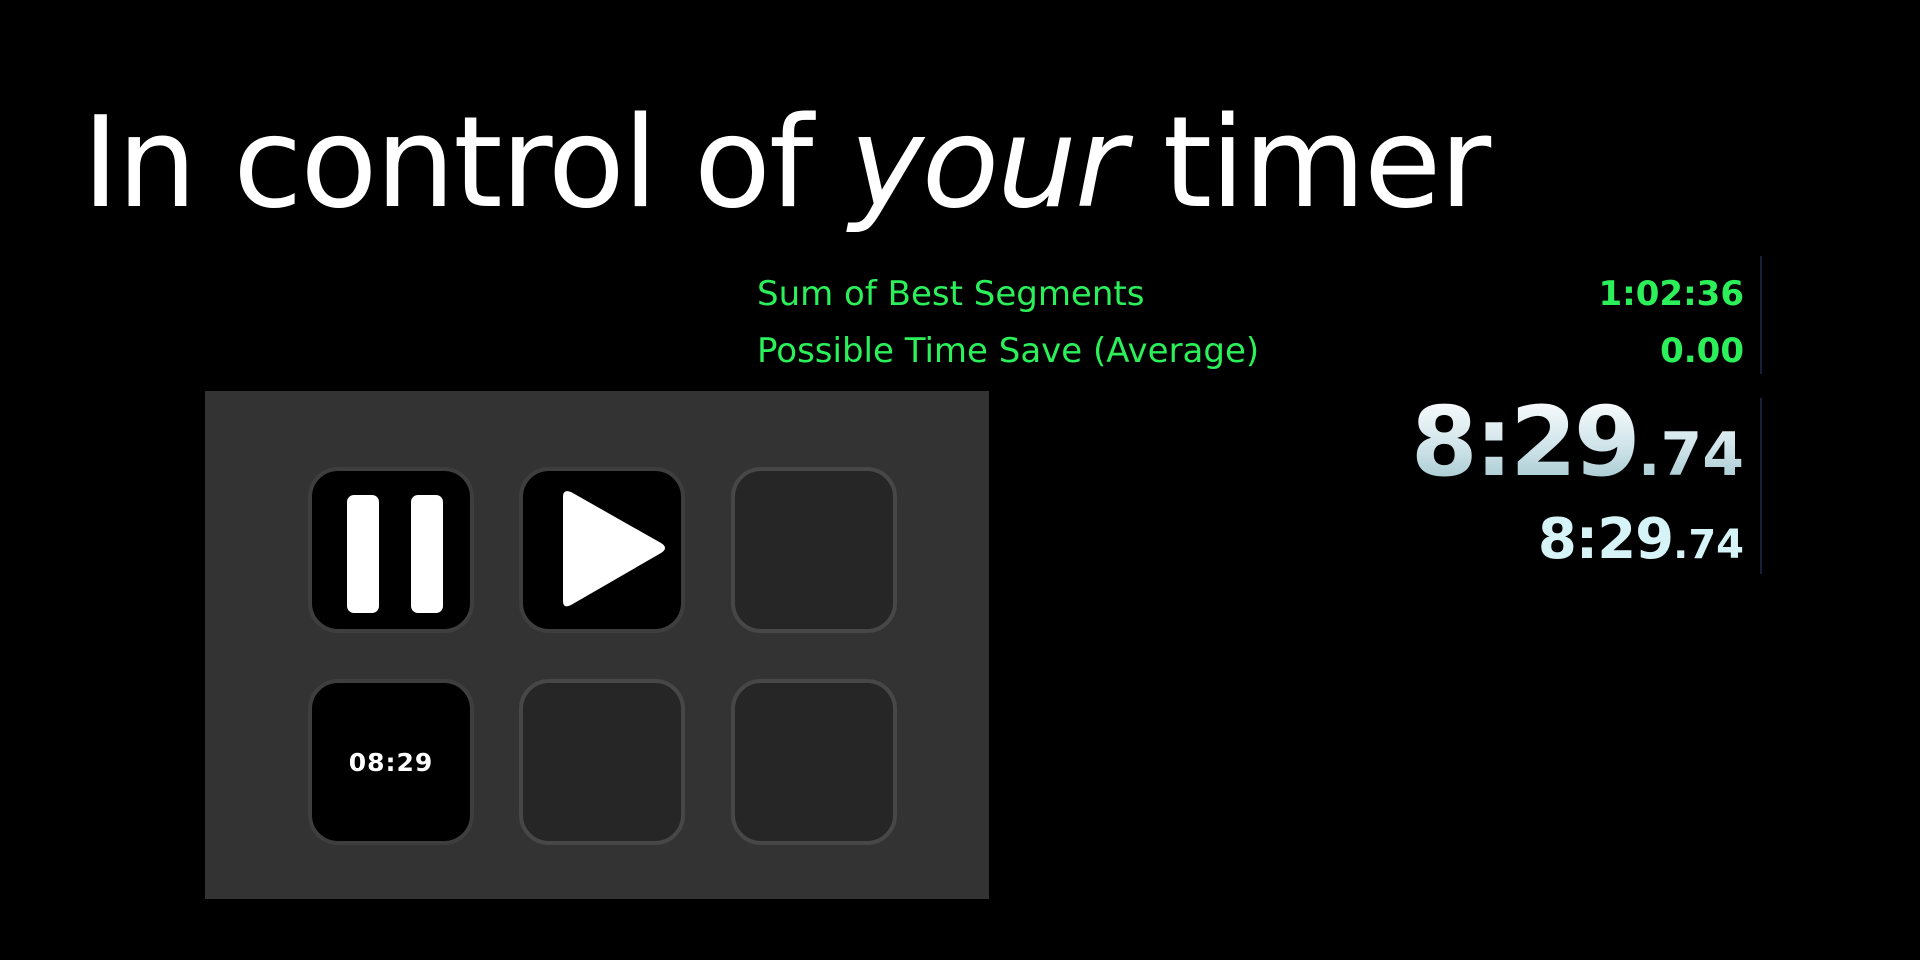 Image resolution: width=1920 pixels, height=960 pixels. I want to click on headline-emphasis: your, so click(987, 162).